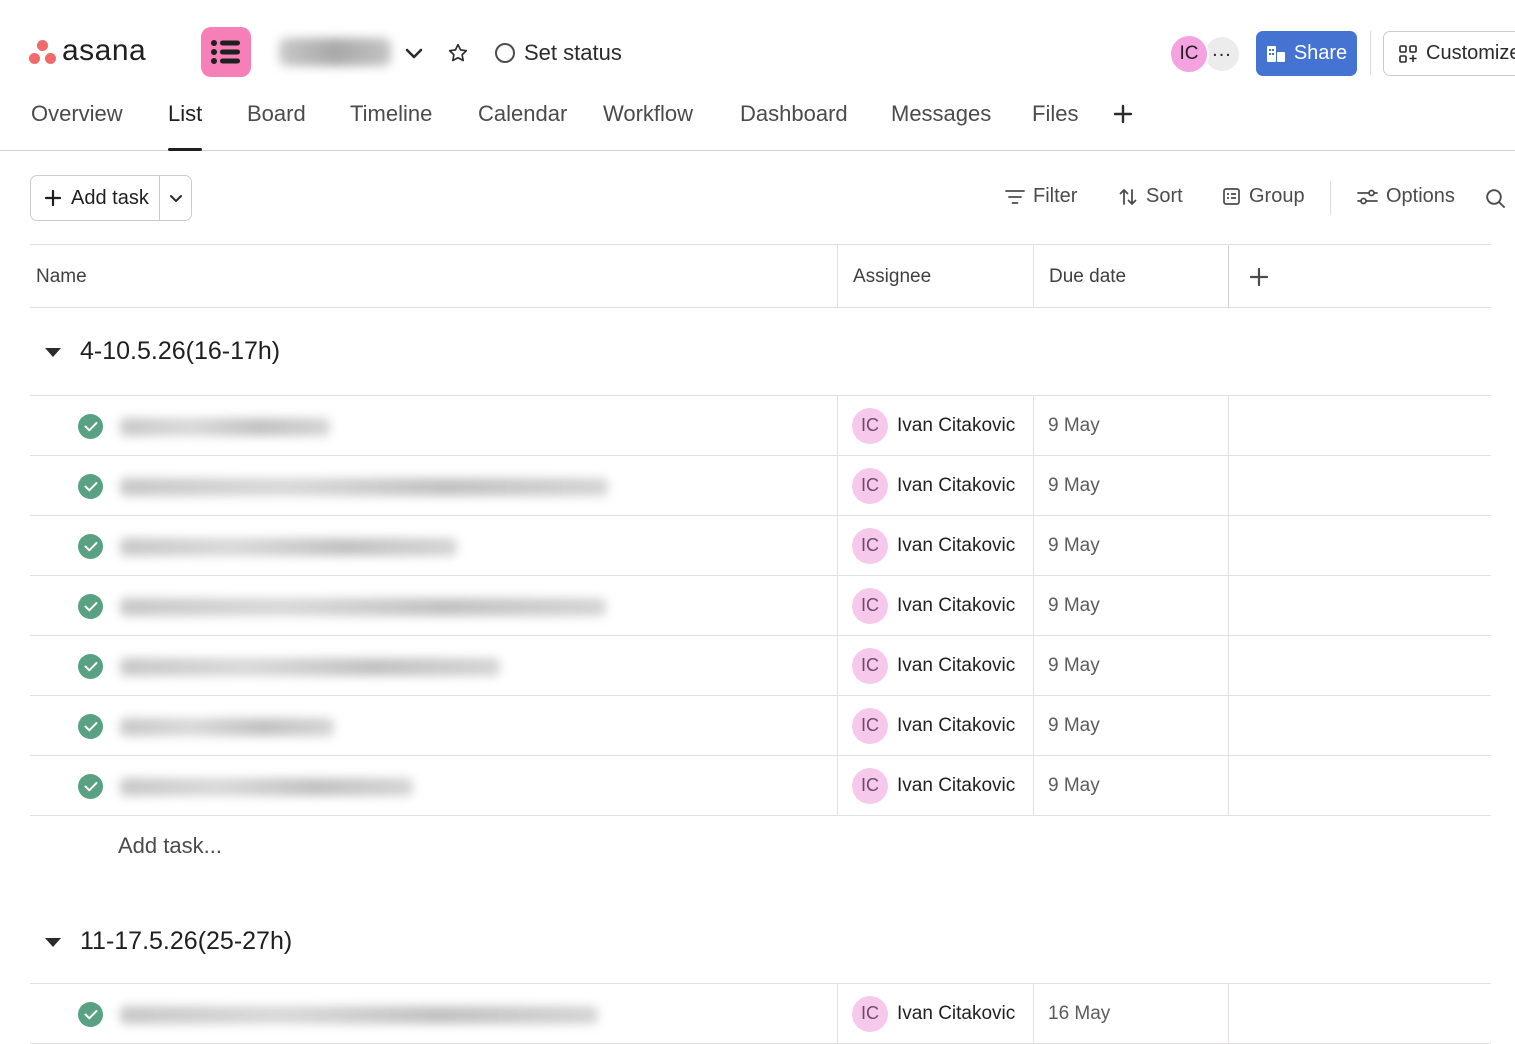 This screenshot has width=1515, height=1044. Describe the element at coordinates (760, 942) in the screenshot. I see `section-header: 11-17.5.26(25-27h)` at that location.